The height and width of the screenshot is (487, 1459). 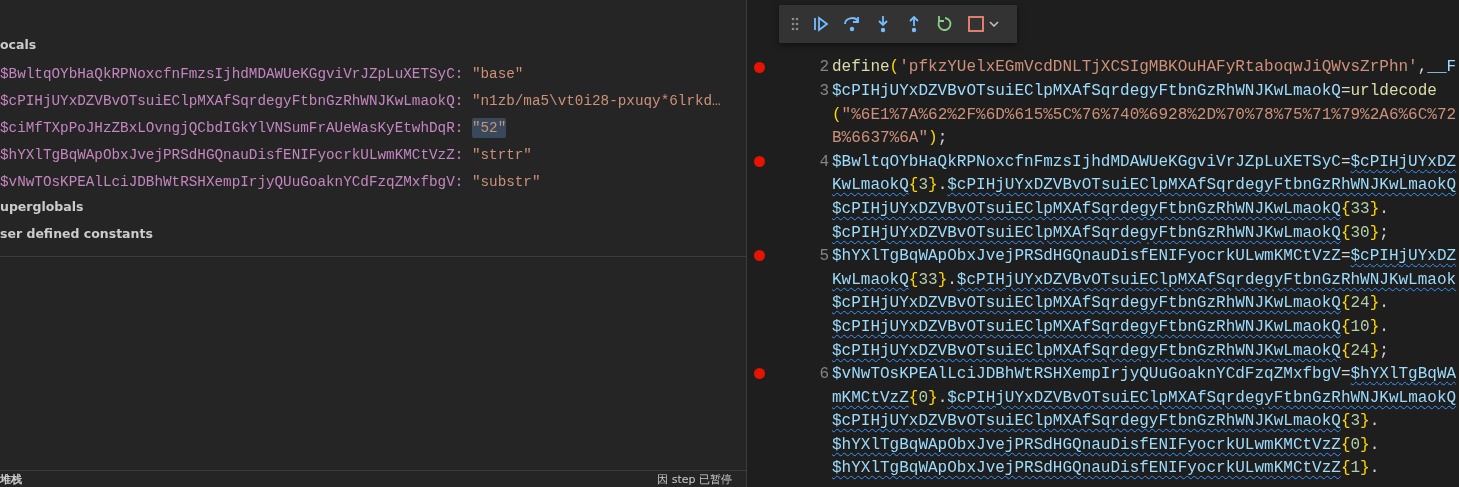 What do you see at coordinates (1134, 91) in the screenshot?
I see `code-line: $cPIHjUYxDZVBvOTsuiEClpMXAfSqrdegyFtbnGzRhWNJKwLmaokQ=urldecode` at bounding box center [1134, 91].